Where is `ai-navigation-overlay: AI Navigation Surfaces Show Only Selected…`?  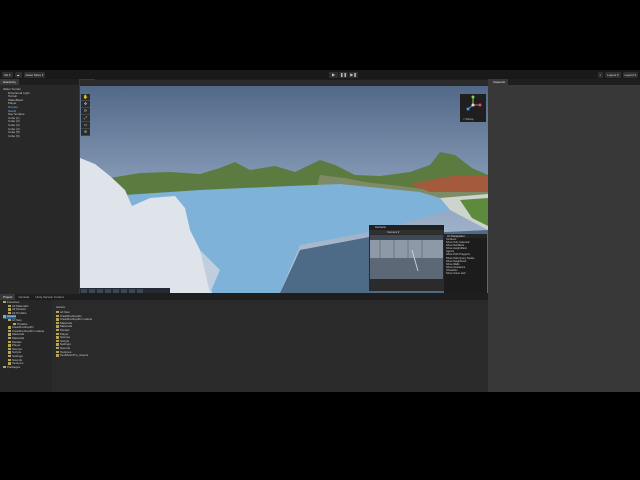 ai-navigation-overlay: AI Navigation Surfaces Show Only Selected… is located at coordinates (465, 263).